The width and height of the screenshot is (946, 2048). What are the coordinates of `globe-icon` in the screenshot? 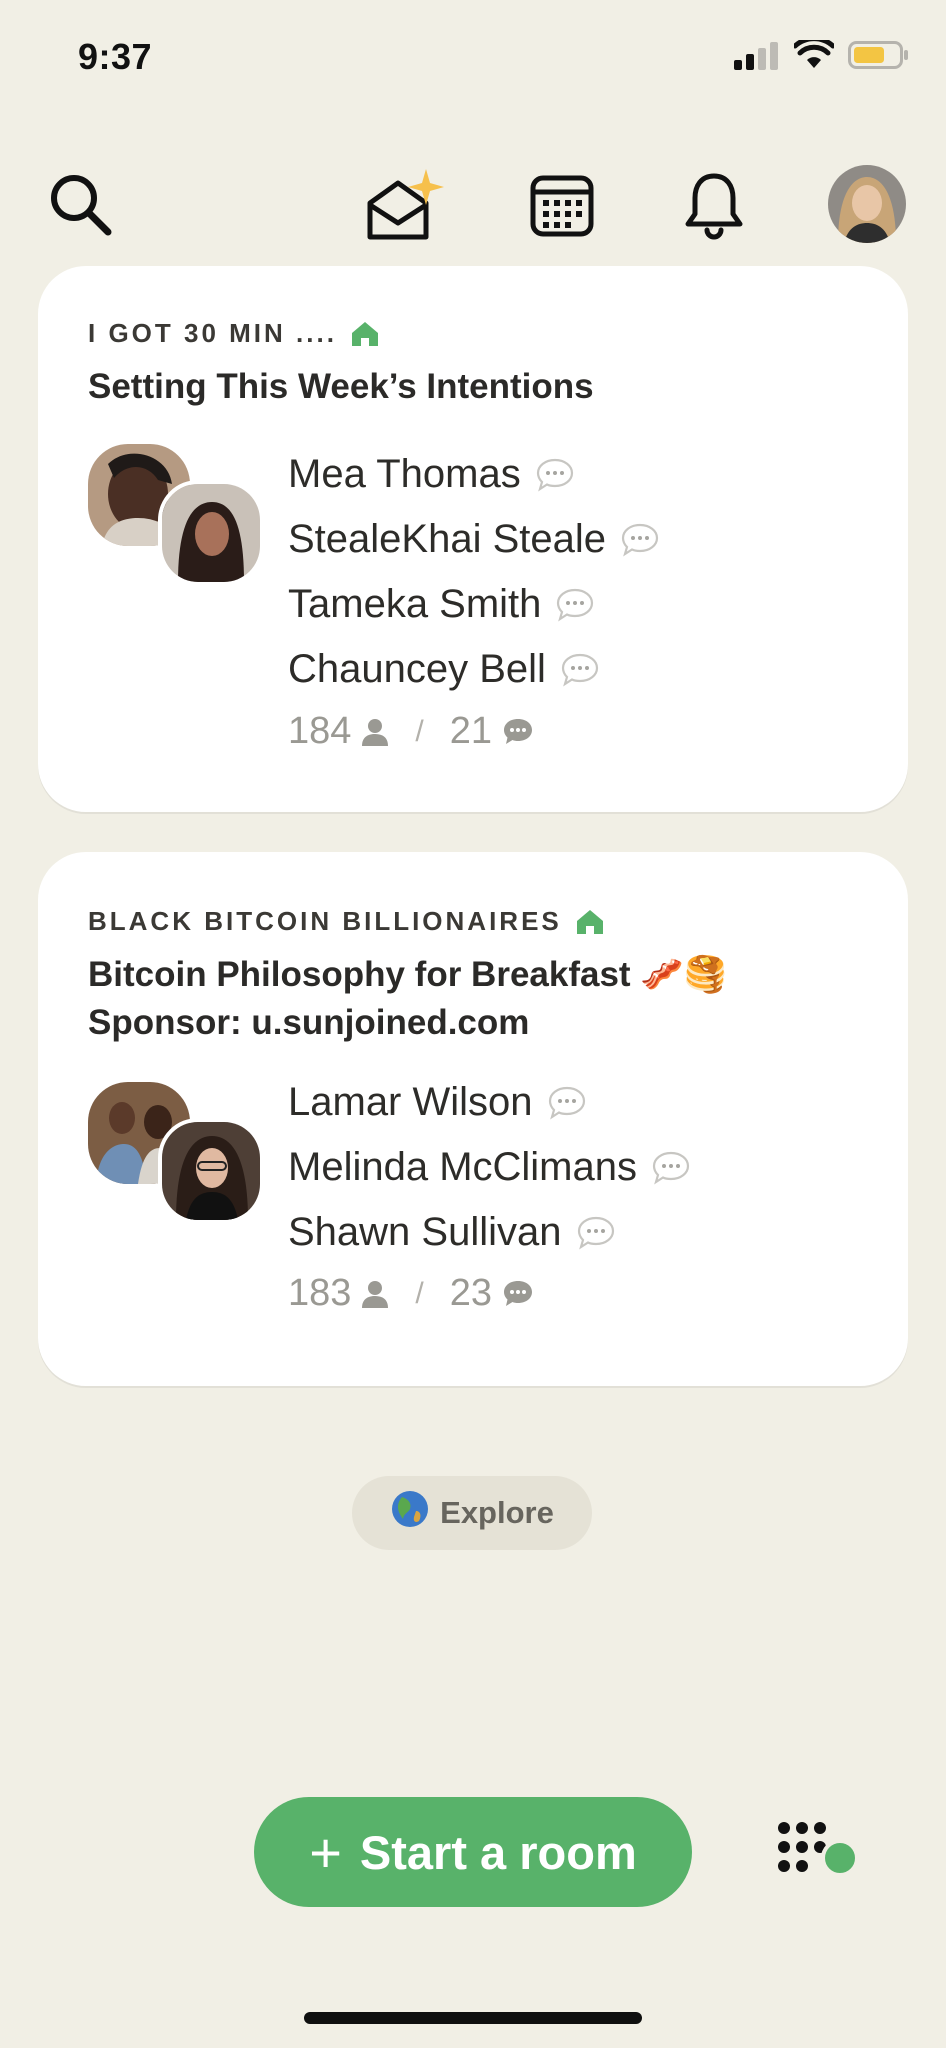 It's located at (410, 1513).